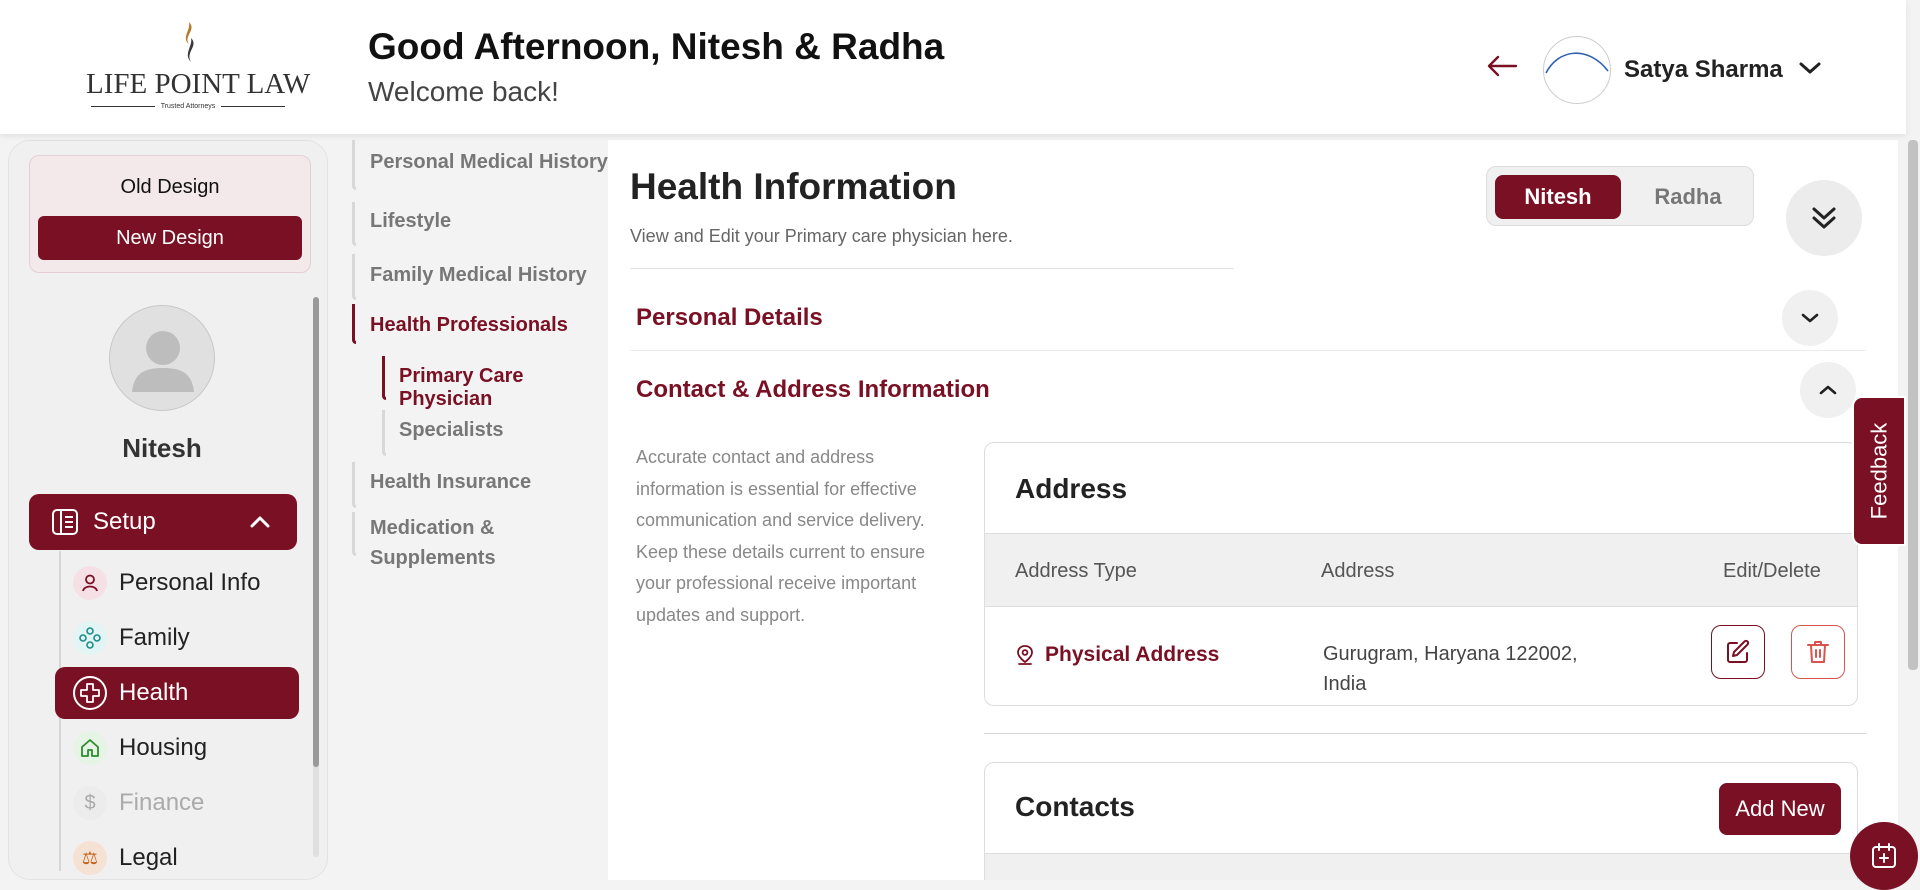  I want to click on nav-item-legal: ⚖ Legal, so click(177, 855).